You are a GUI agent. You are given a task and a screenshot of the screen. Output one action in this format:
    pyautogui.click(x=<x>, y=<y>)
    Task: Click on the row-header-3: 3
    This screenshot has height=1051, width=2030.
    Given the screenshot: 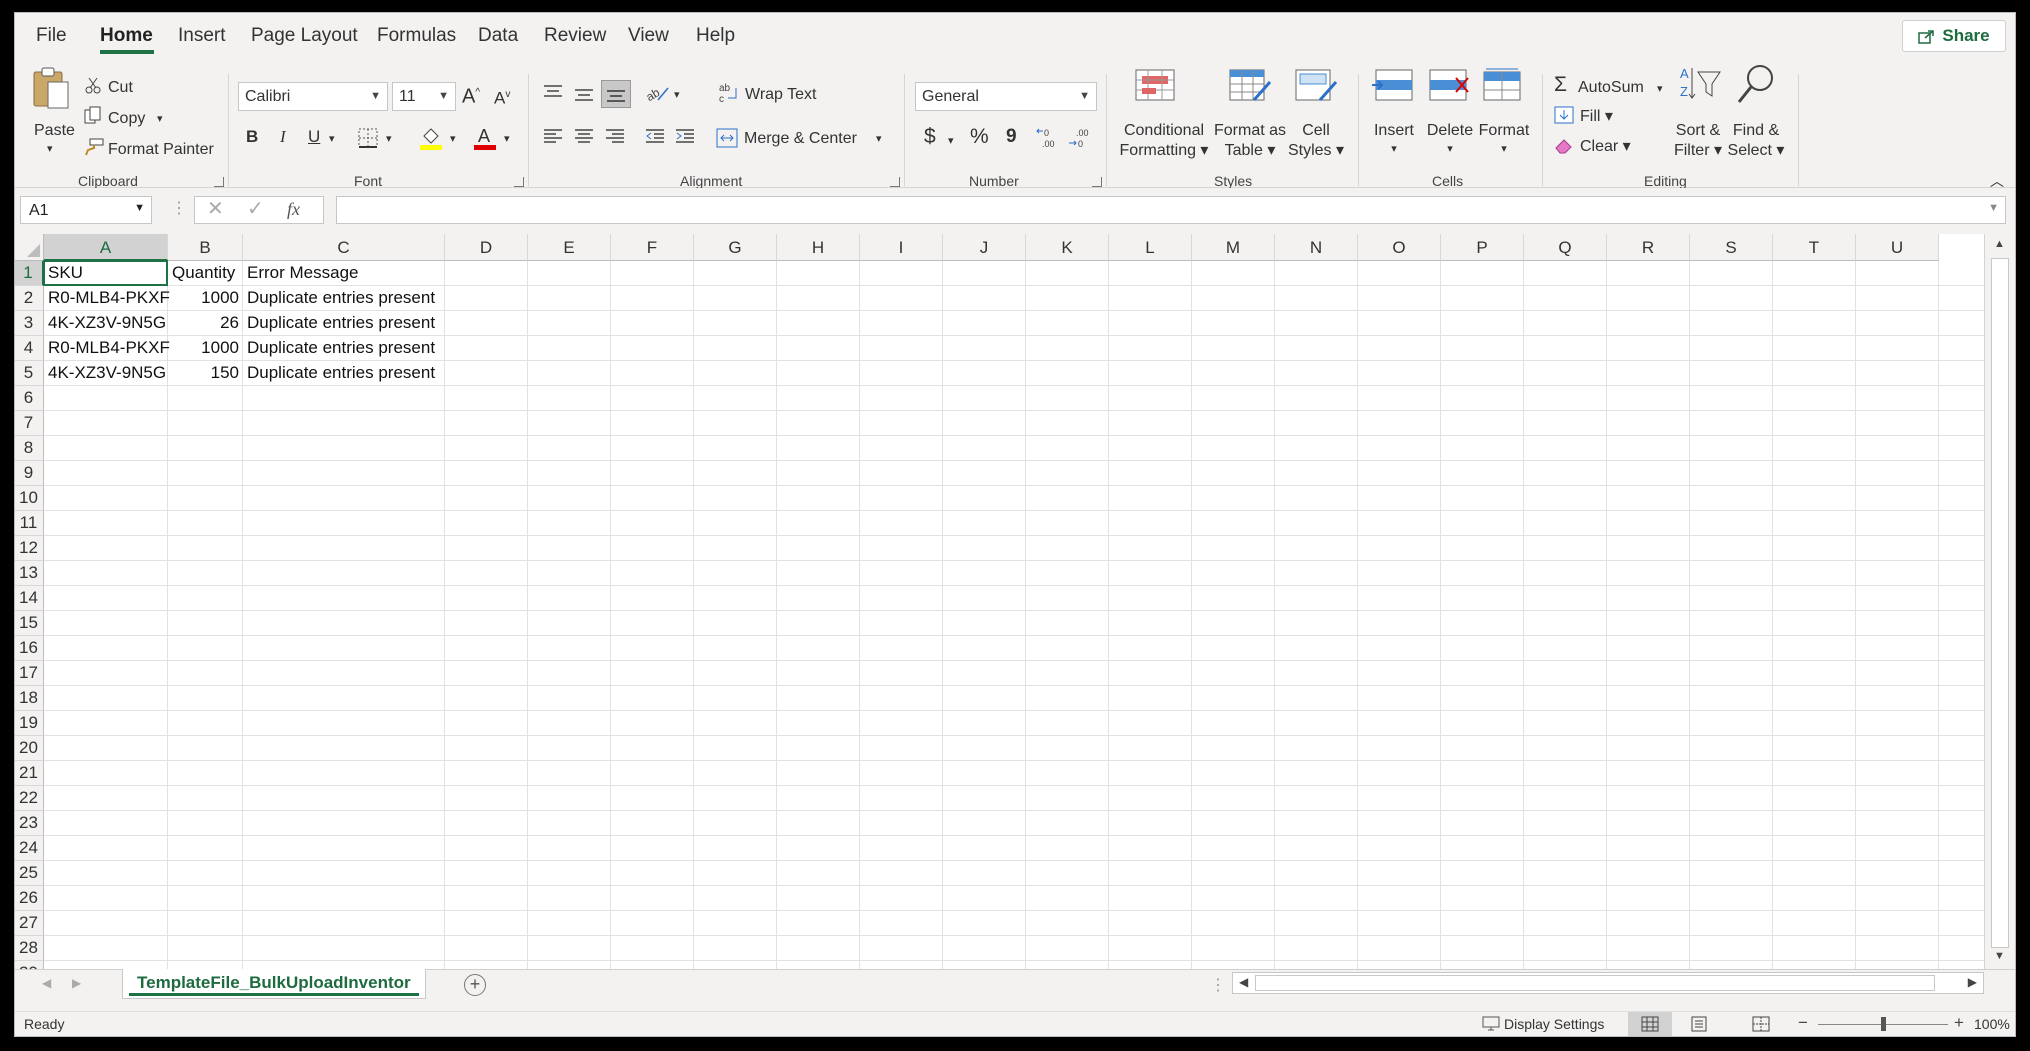 What is the action you would take?
    pyautogui.click(x=29, y=323)
    